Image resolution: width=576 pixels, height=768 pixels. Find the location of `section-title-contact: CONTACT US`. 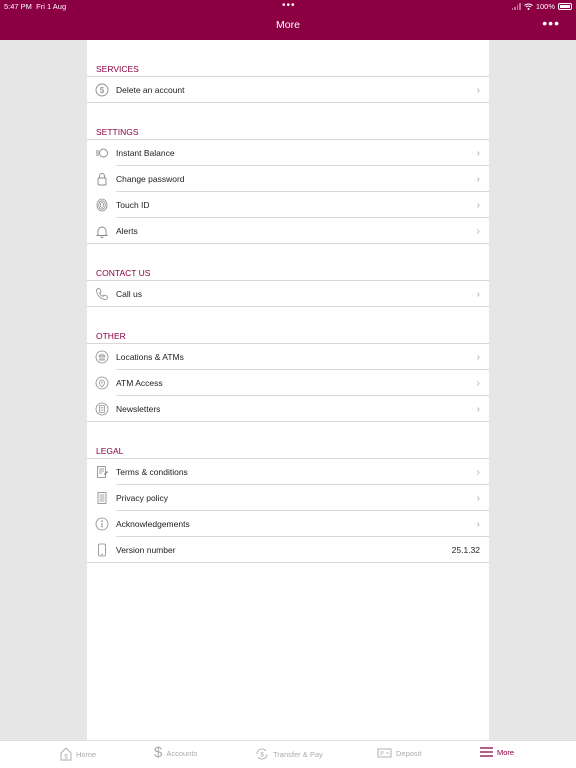

section-title-contact: CONTACT US is located at coordinates (123, 273).